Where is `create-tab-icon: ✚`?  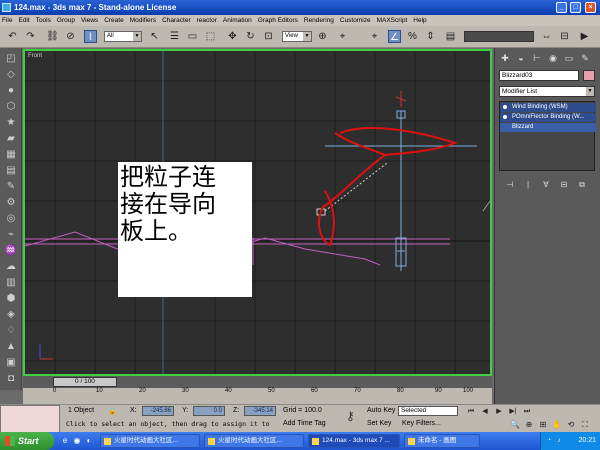 create-tab-icon: ✚ is located at coordinates (505, 58).